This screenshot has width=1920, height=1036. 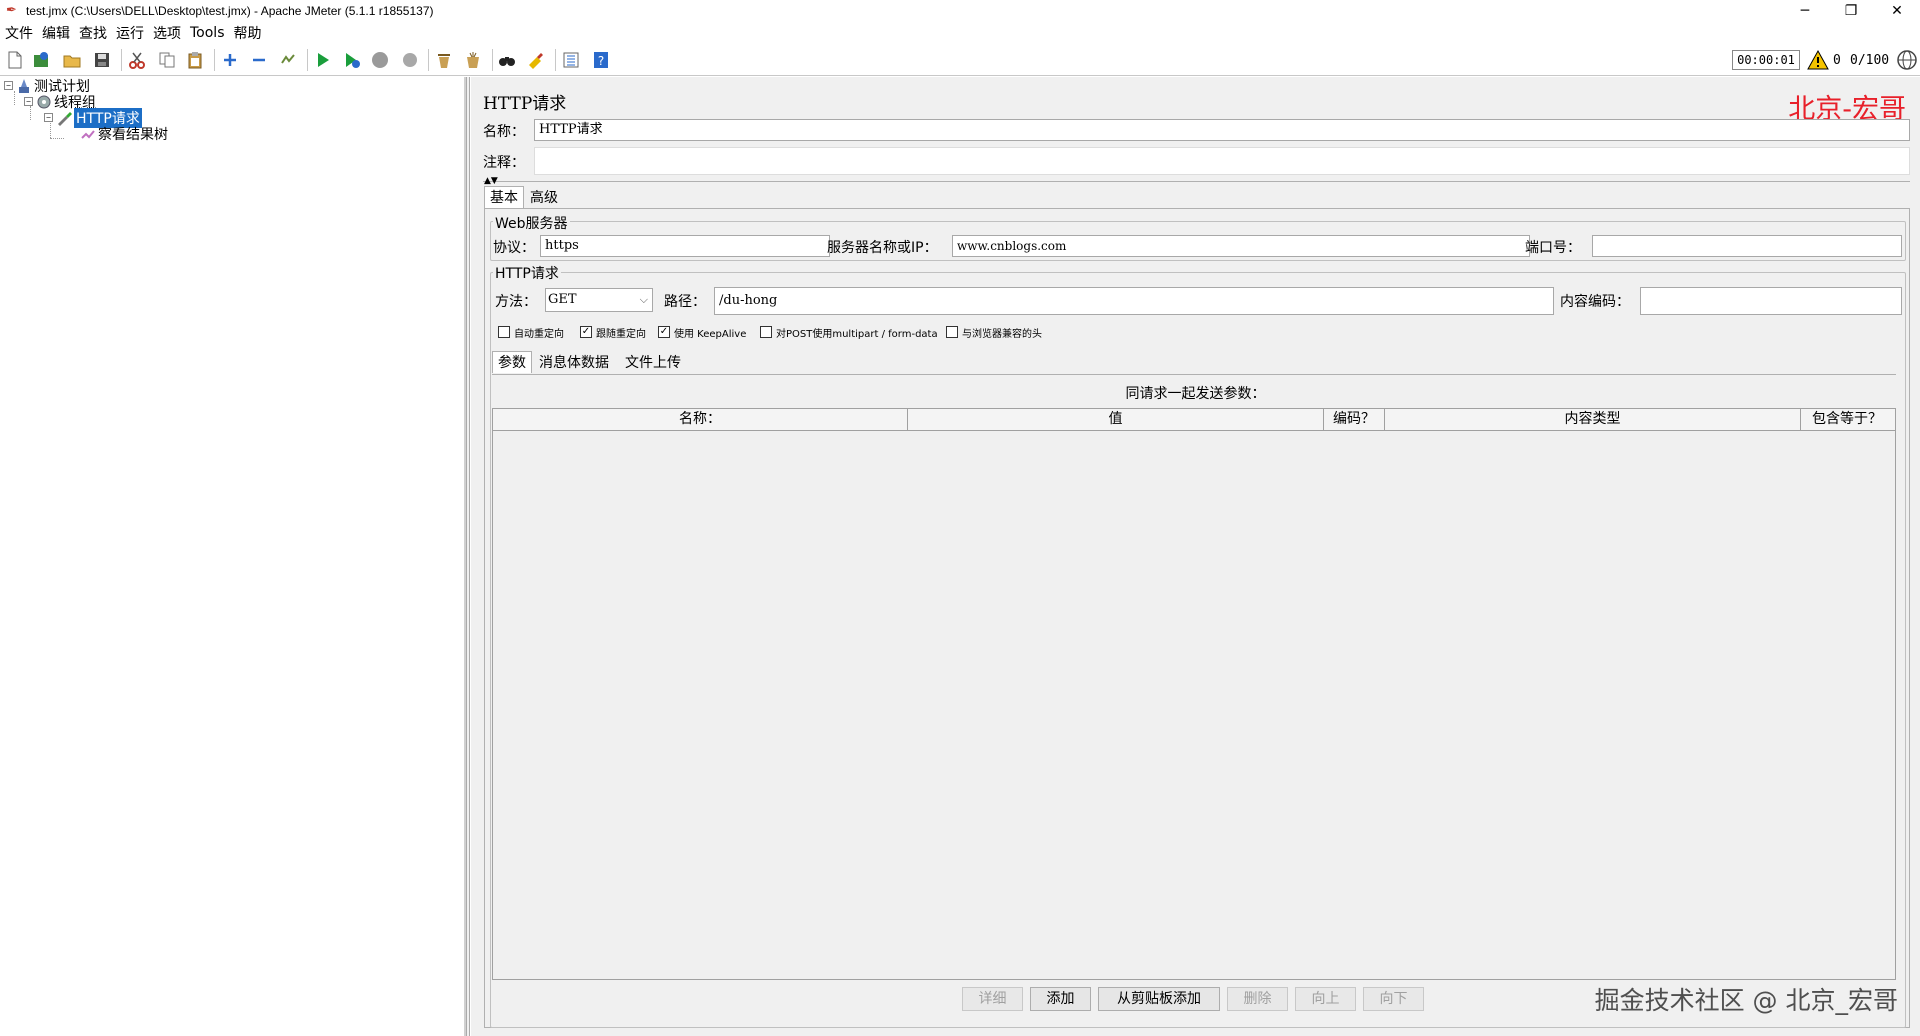 I want to click on paste-icon, so click(x=195, y=60).